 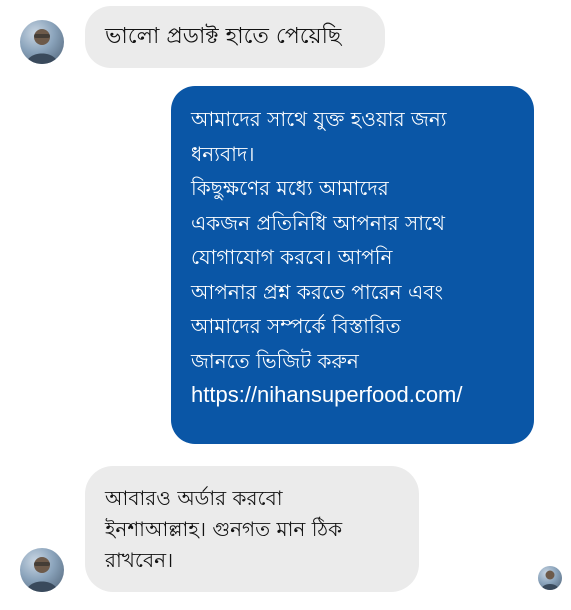 What do you see at coordinates (550, 578) in the screenshot?
I see `seen-avatar-icon` at bounding box center [550, 578].